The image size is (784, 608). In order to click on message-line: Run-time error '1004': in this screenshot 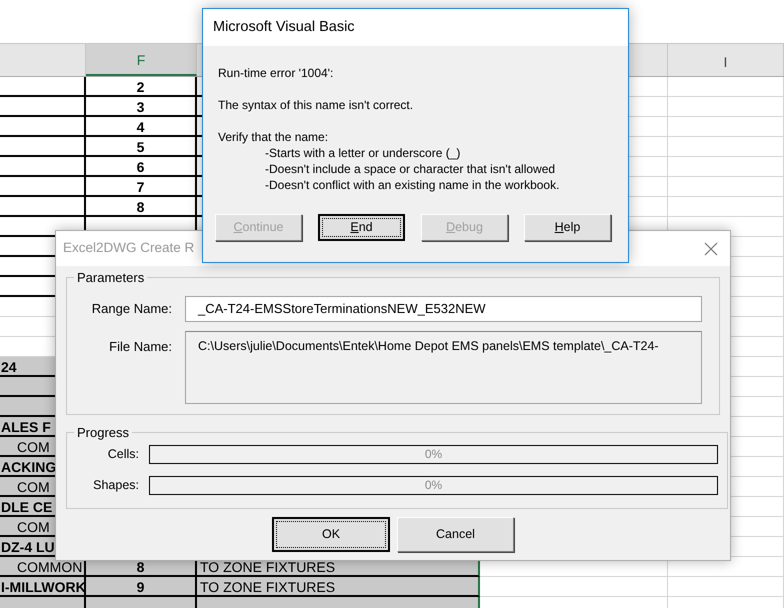, I will do `click(276, 73)`.